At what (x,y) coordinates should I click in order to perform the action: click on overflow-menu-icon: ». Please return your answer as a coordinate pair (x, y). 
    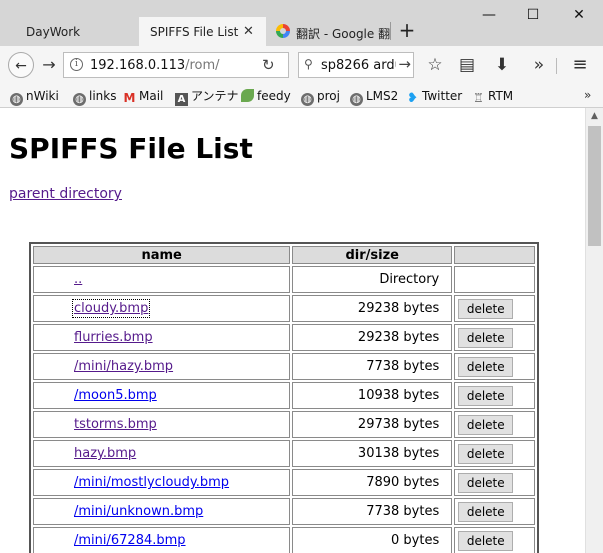
    Looking at the image, I should click on (539, 65).